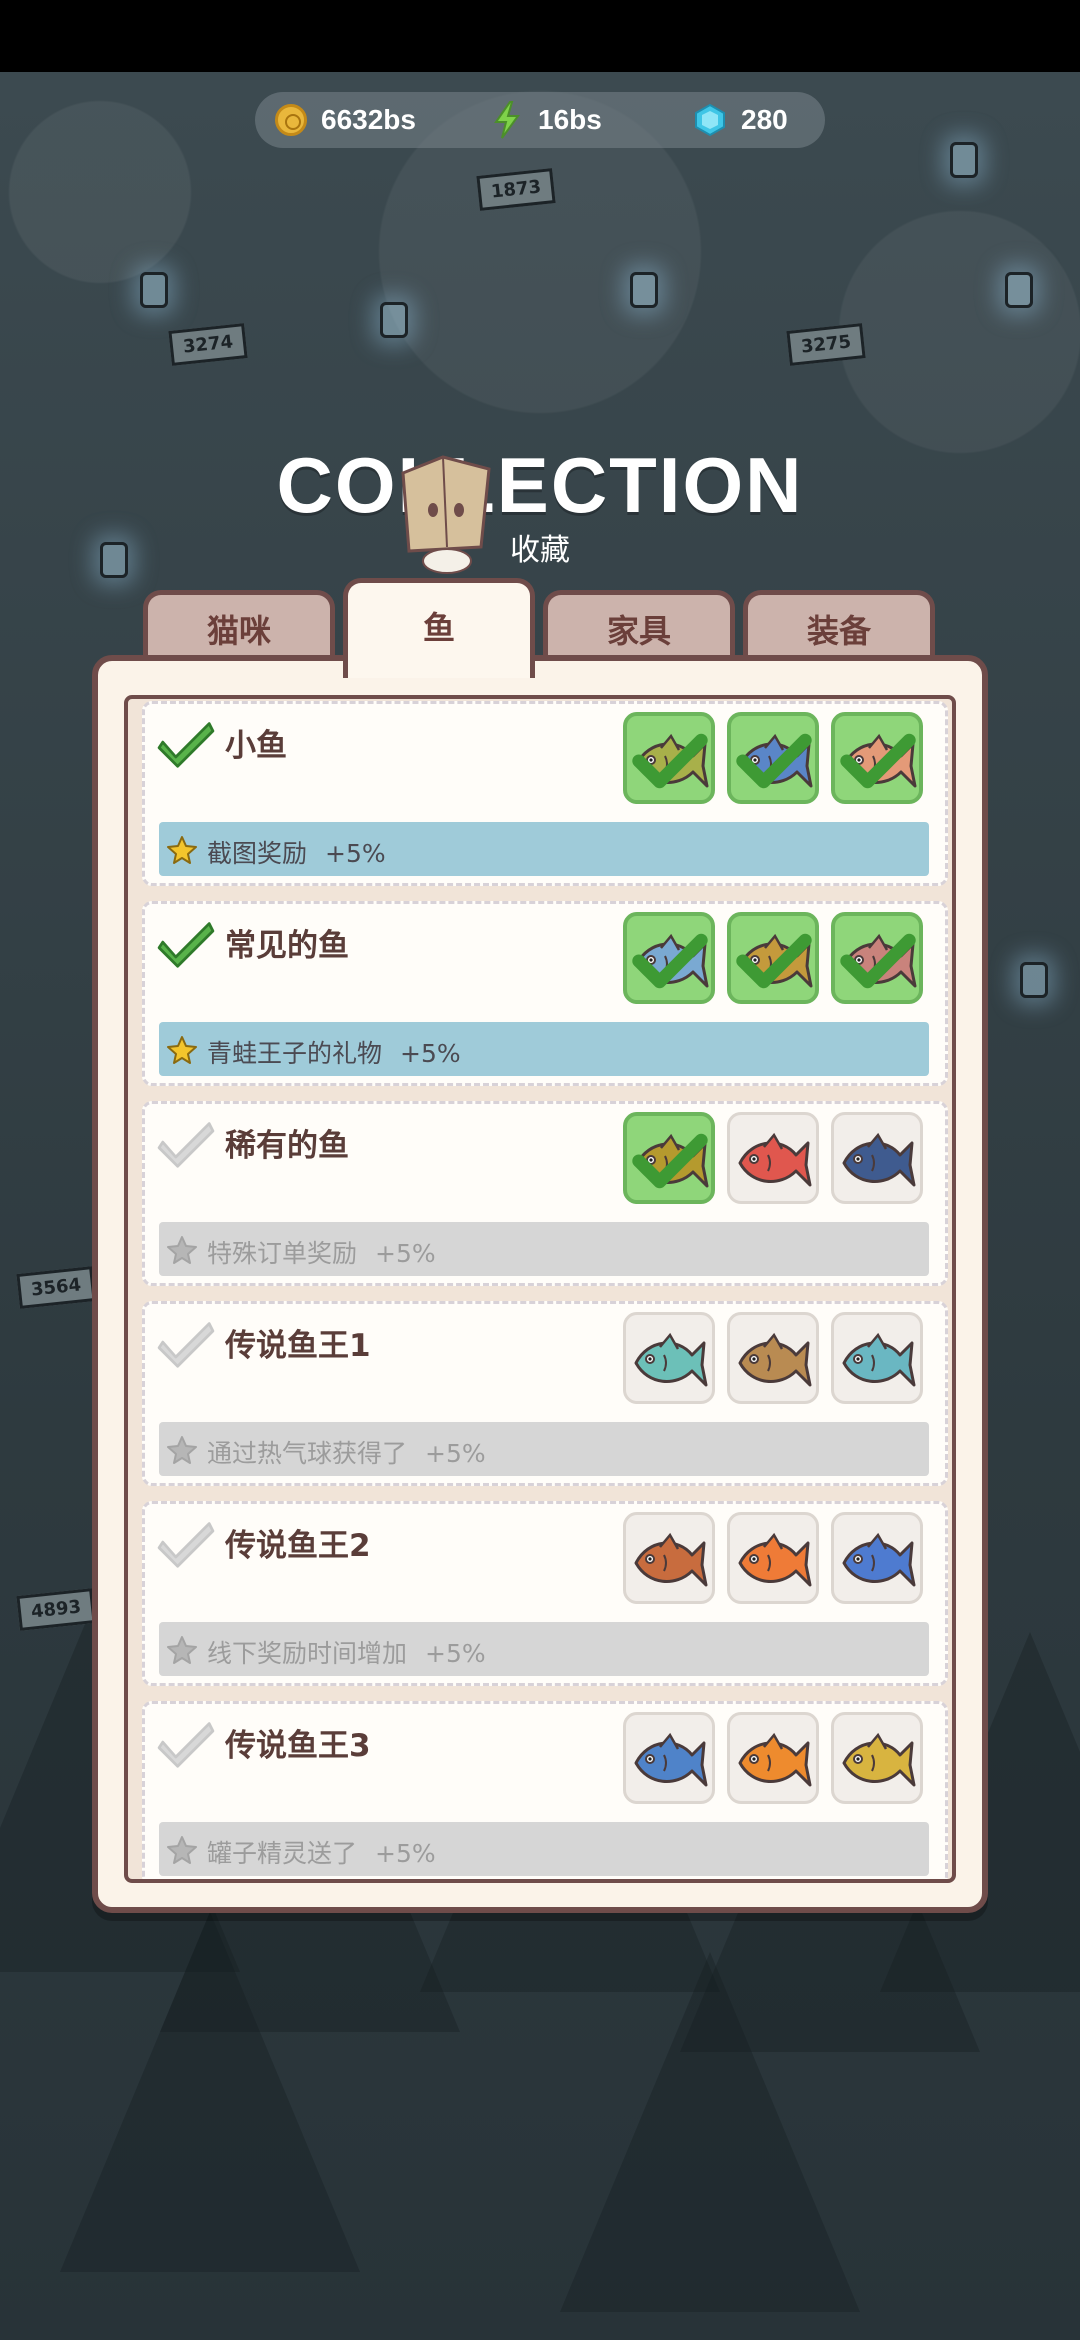 The image size is (1080, 2340). What do you see at coordinates (439, 628) in the screenshot?
I see `tab-fish: 鱼` at bounding box center [439, 628].